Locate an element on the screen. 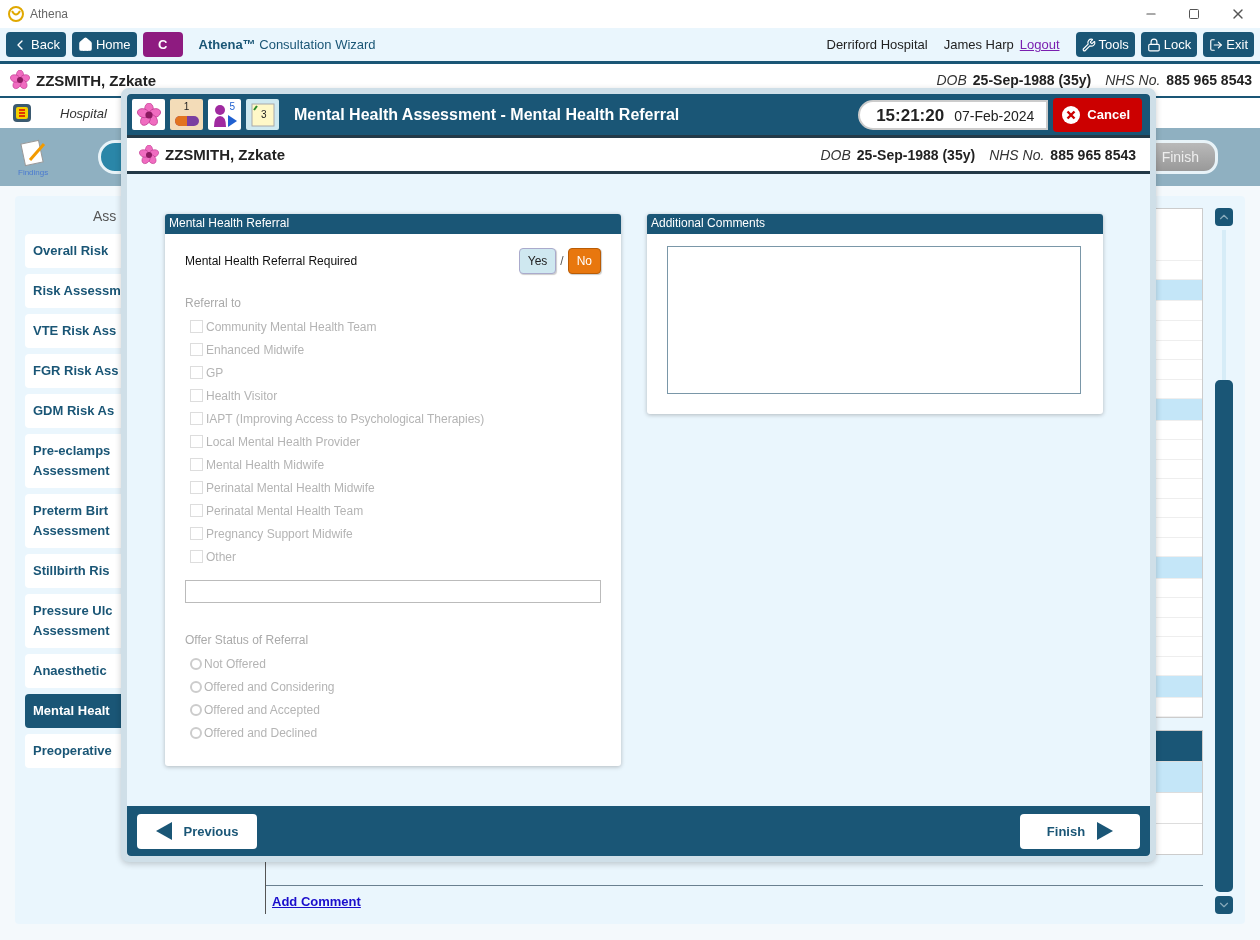 Image resolution: width=1260 pixels, height=940 pixels. radio-label: Offered and Accepted is located at coordinates (262, 709).